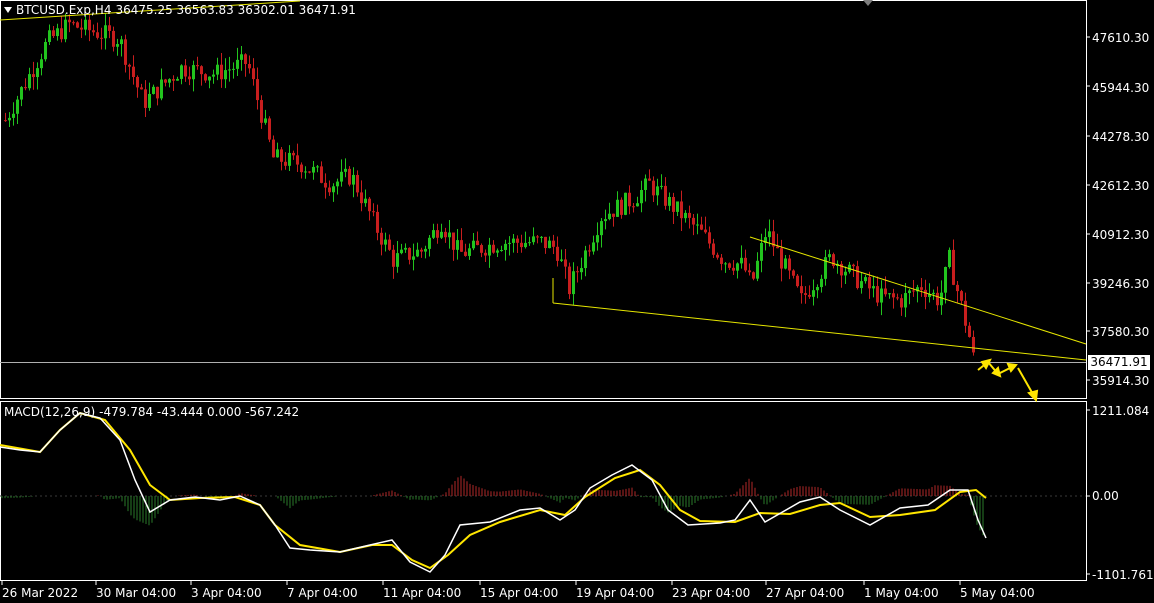  What do you see at coordinates (711, 593) in the screenshot?
I see `time-tick-label: 23 Apr 04:00` at bounding box center [711, 593].